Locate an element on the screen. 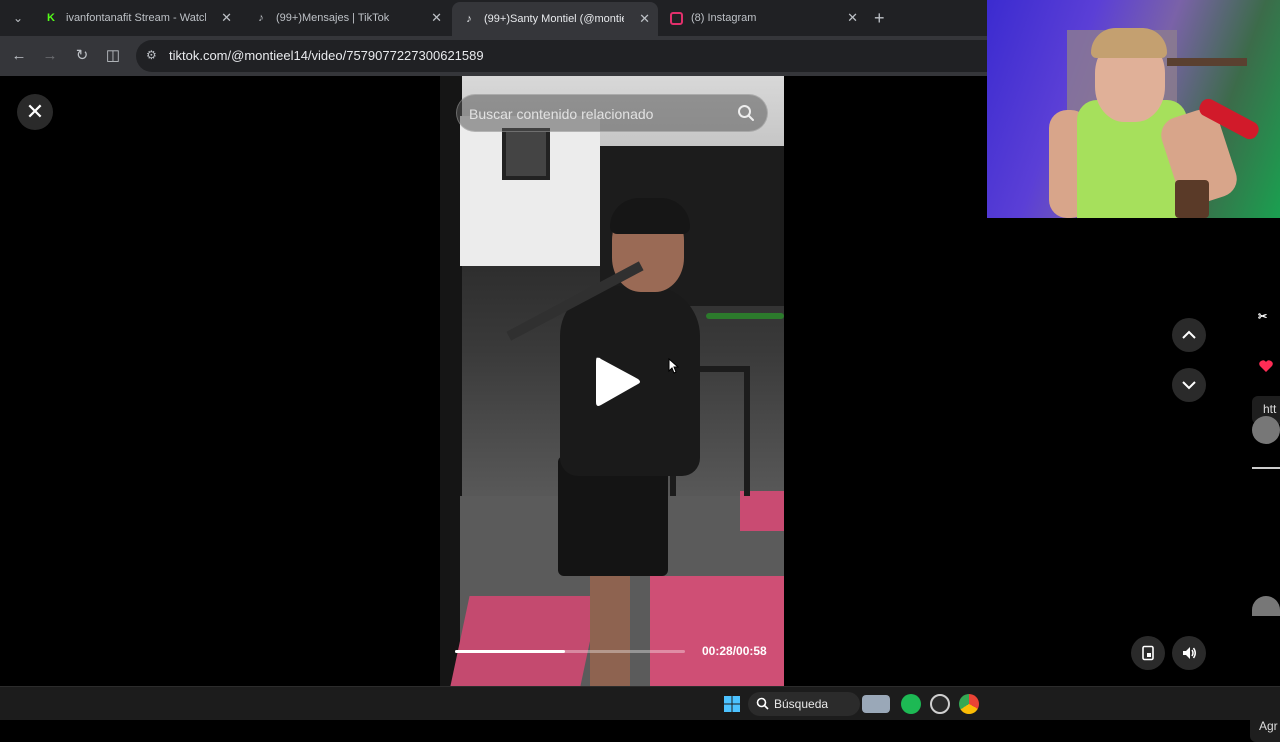 The height and width of the screenshot is (742, 1280). volume-button is located at coordinates (1189, 653).